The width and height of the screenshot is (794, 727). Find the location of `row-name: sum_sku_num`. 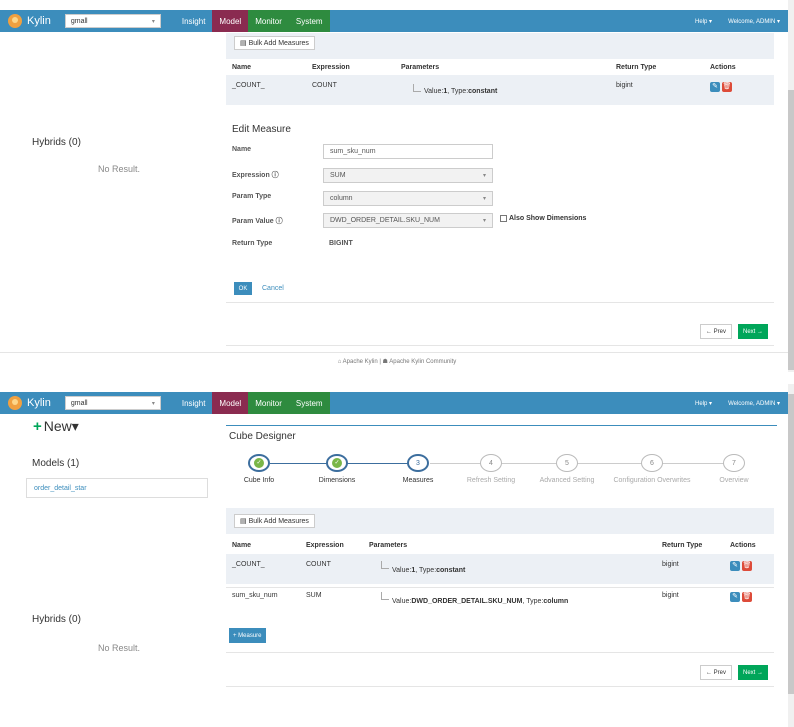

row-name: sum_sku_num is located at coordinates (255, 595).